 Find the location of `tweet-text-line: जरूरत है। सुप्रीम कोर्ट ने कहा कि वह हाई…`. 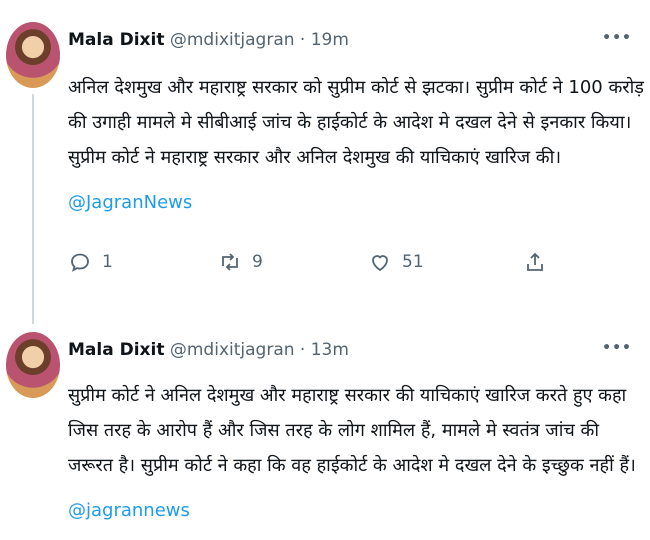

tweet-text-line: जरूरत है। सुप्रीम कोर्ट ने कहा कि वह हाई… is located at coordinates (352, 465).